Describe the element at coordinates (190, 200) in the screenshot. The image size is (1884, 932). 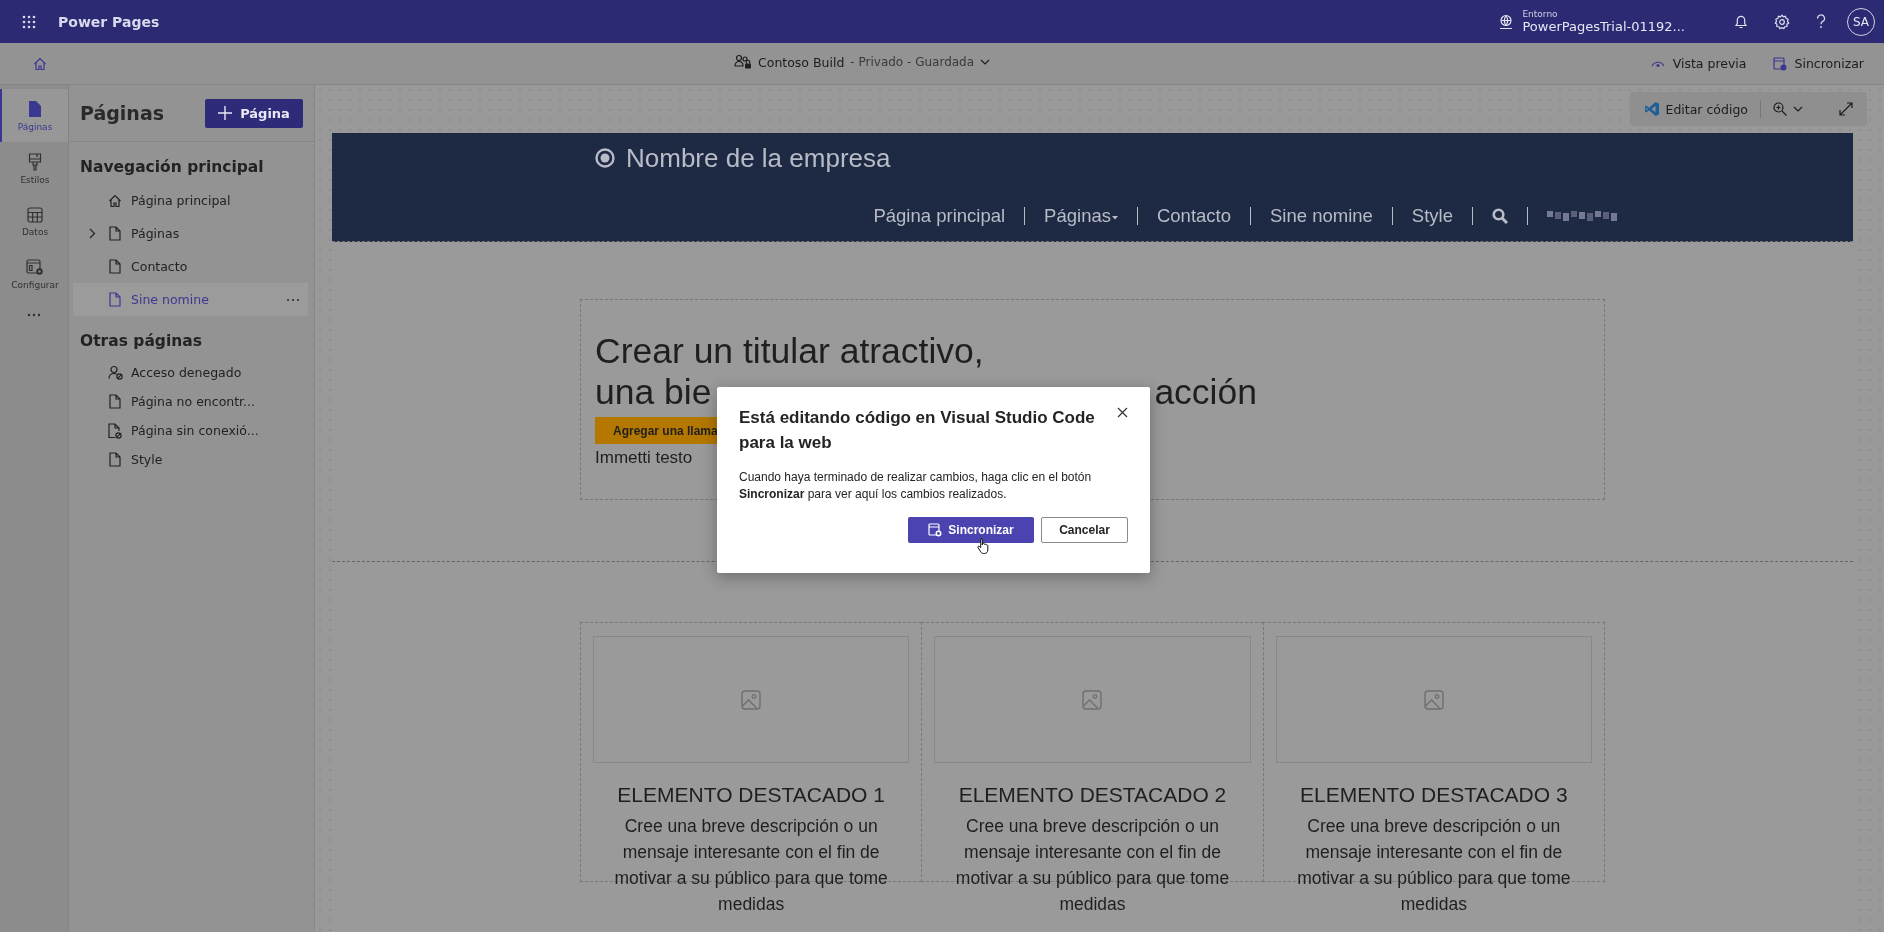
I see `page-item: Página principal` at that location.